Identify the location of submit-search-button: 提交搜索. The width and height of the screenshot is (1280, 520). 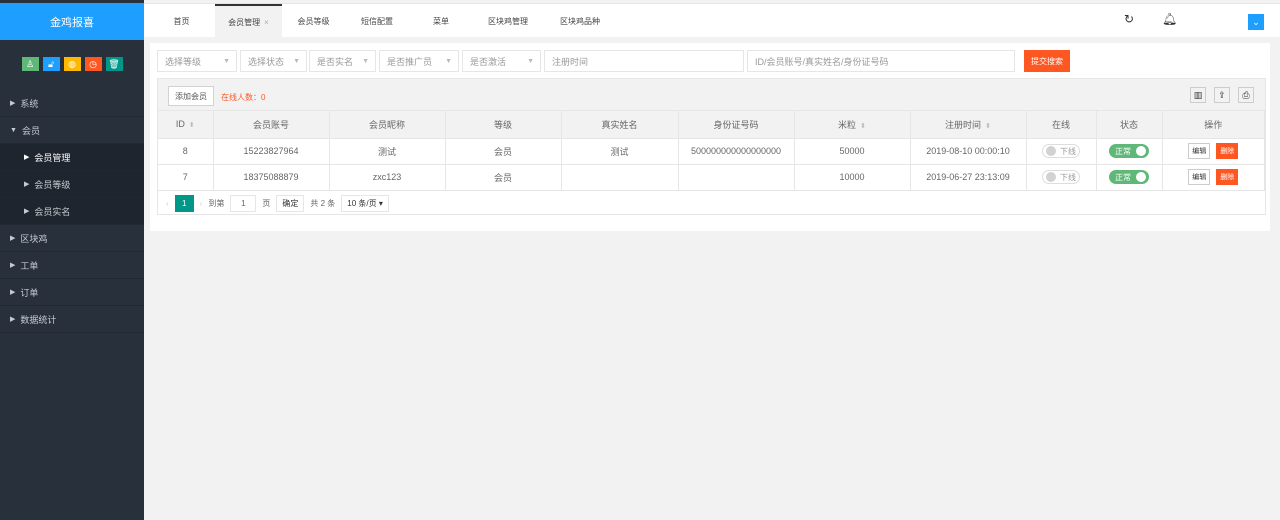
(1047, 61).